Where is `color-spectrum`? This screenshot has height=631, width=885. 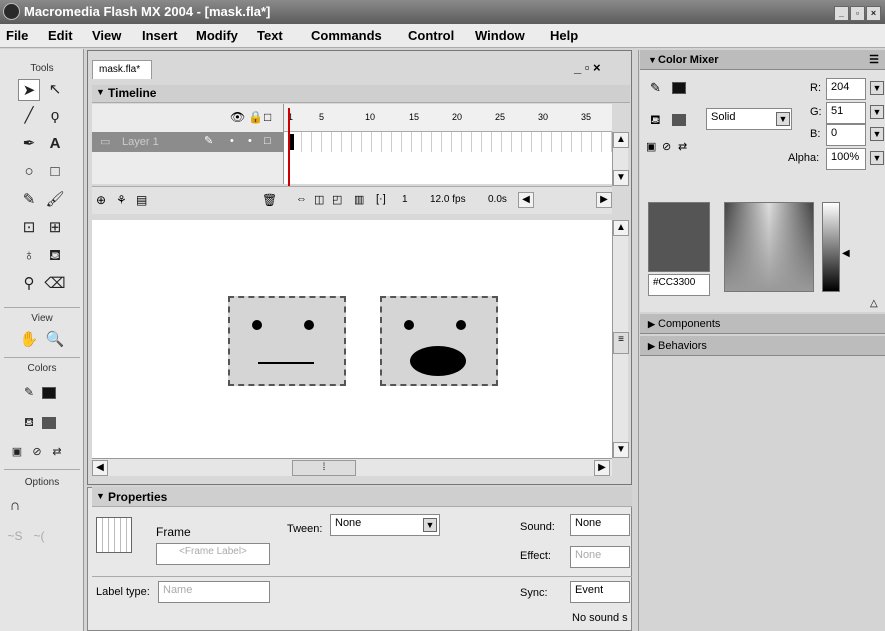
color-spectrum is located at coordinates (769, 247).